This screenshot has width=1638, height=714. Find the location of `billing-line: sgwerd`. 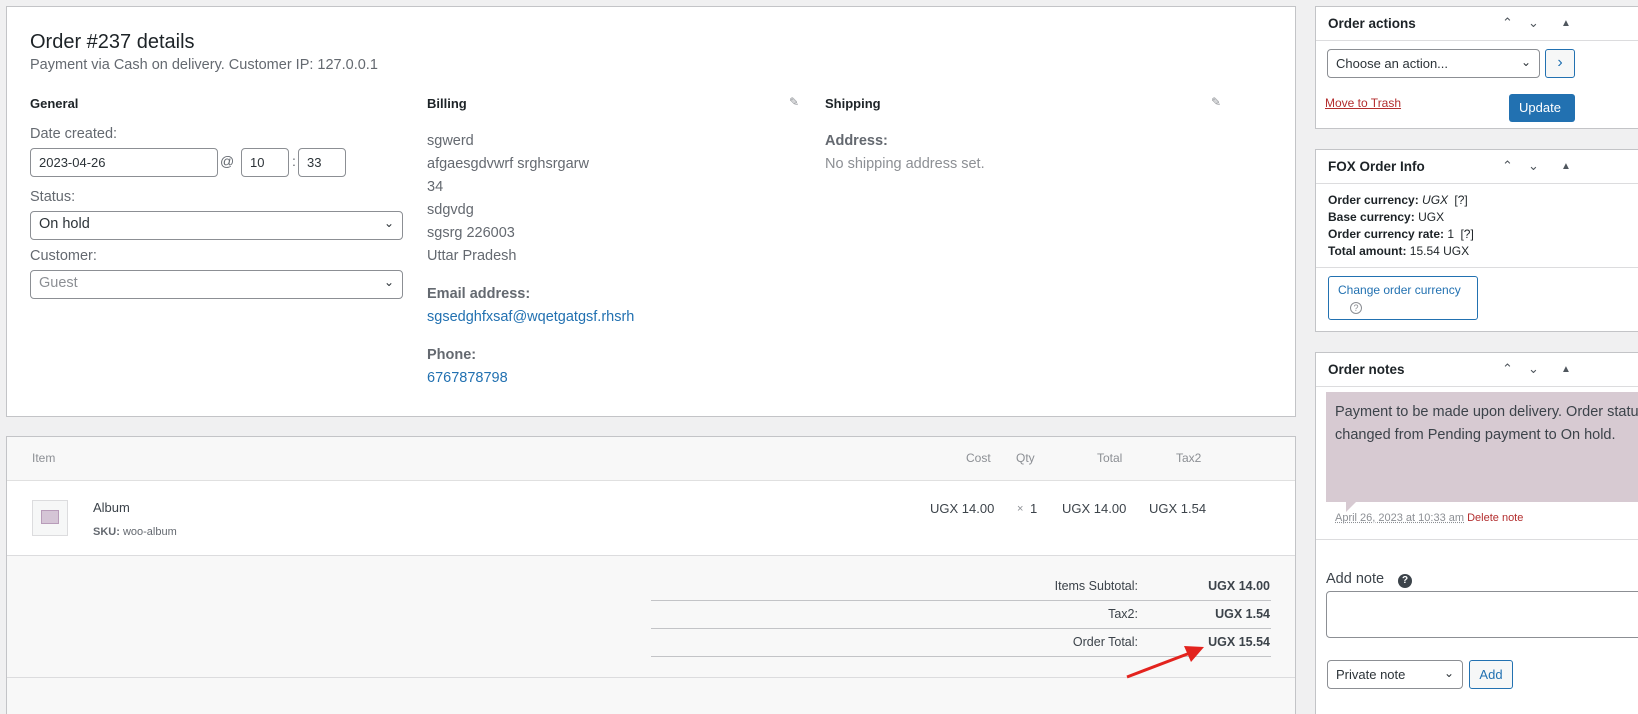

billing-line: sgwerd is located at coordinates (450, 141).